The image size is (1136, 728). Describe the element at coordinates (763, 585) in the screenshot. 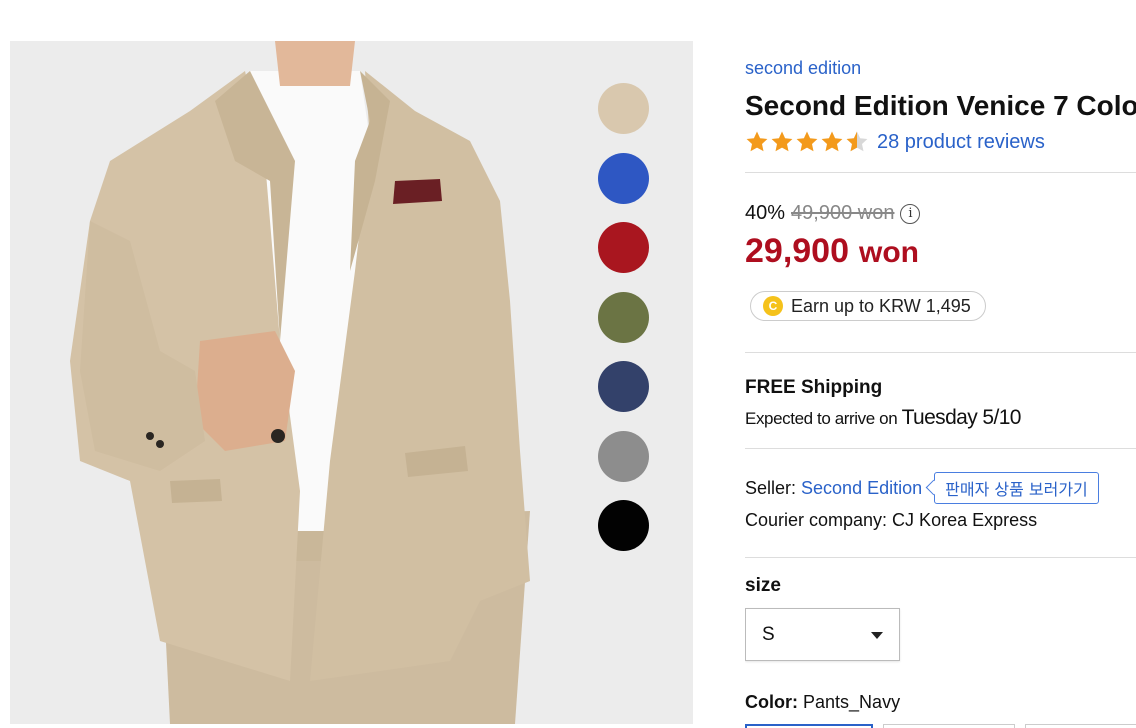

I see `size-label: size` at that location.